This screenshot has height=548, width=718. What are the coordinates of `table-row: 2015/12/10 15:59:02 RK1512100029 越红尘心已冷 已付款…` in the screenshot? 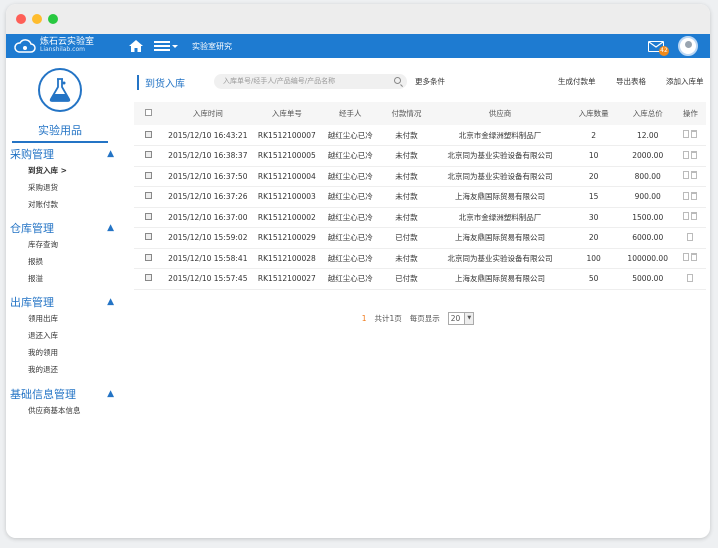 It's located at (420, 238).